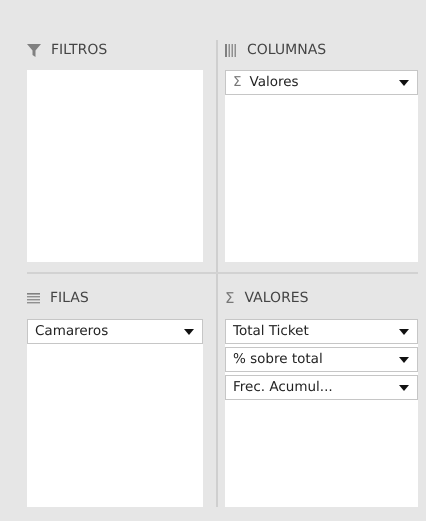 The height and width of the screenshot is (521, 426). Describe the element at coordinates (321, 359) in the screenshot. I see `field-item: % sobre total` at that location.